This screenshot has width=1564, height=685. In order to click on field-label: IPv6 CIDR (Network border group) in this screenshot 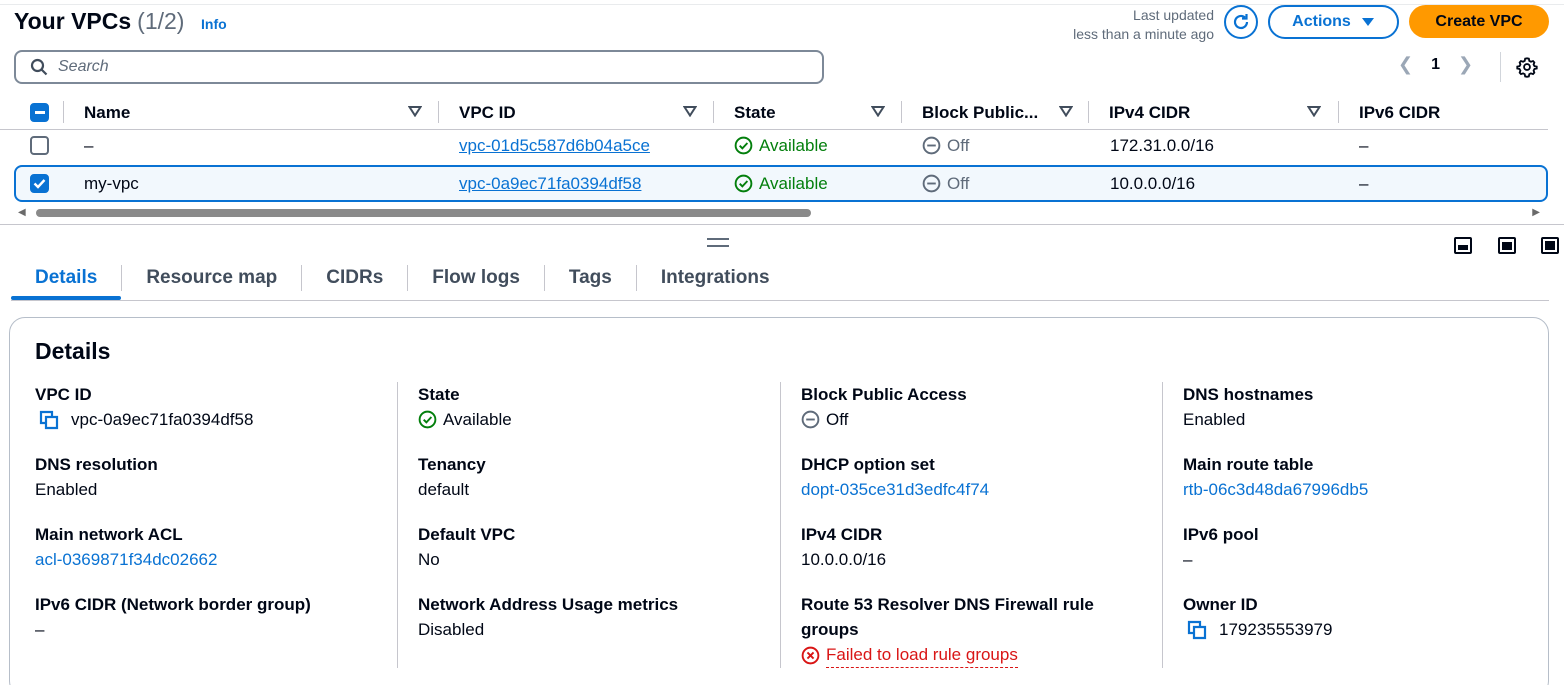, I will do `click(173, 604)`.